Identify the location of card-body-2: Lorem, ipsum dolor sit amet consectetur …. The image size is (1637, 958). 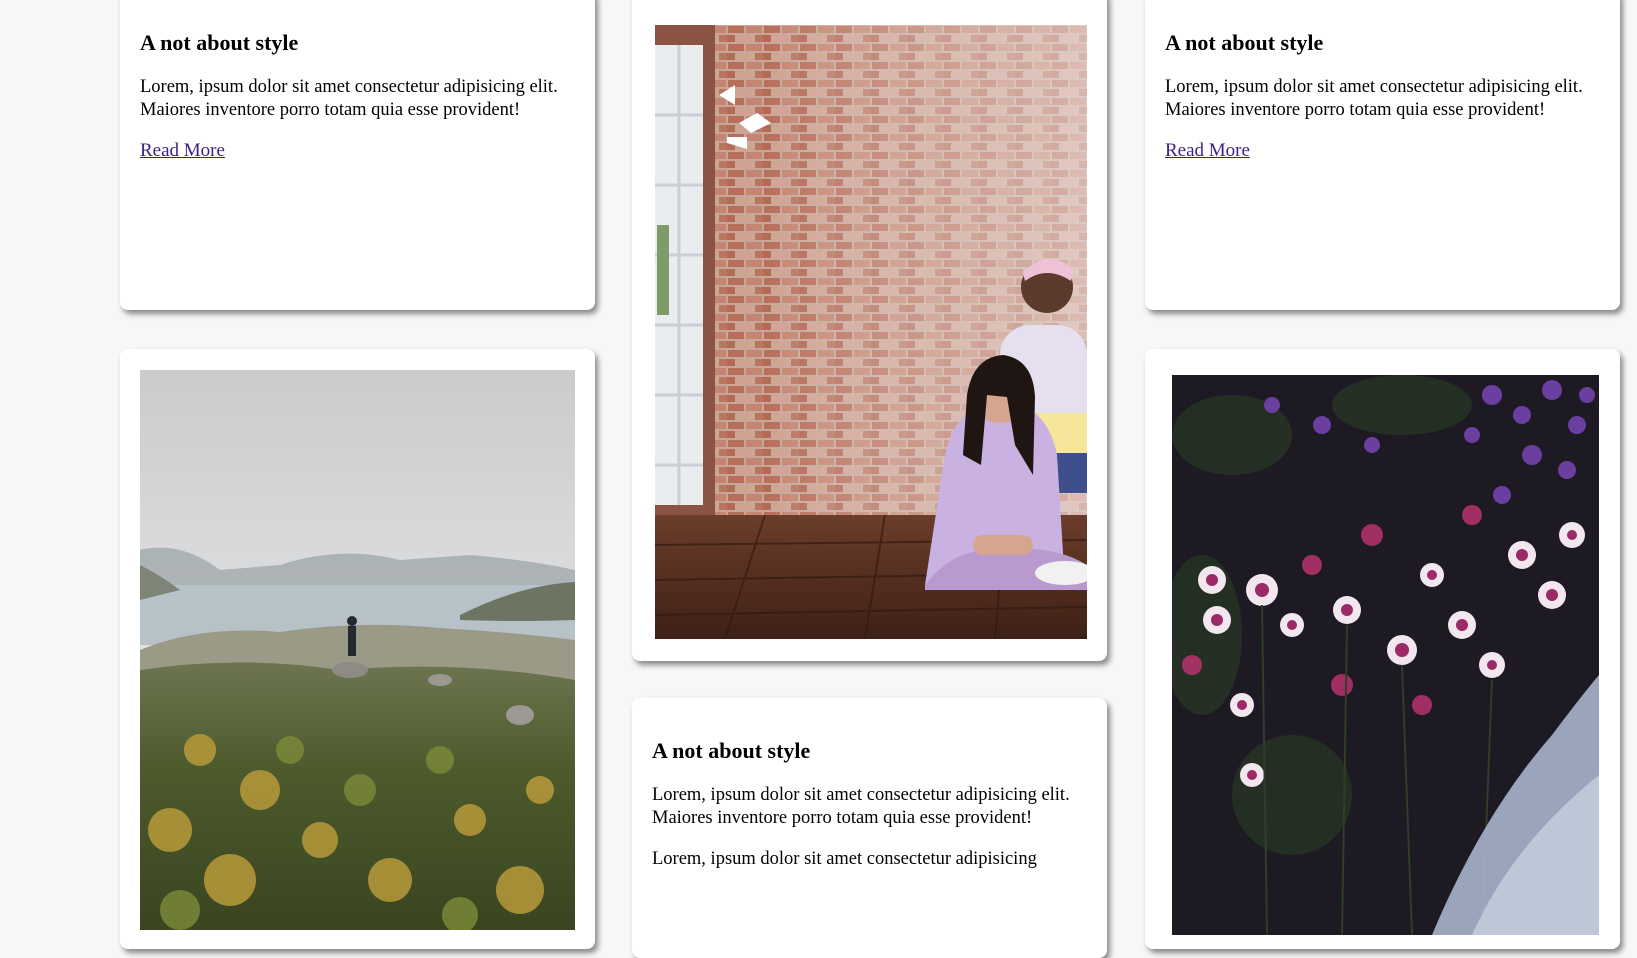
(844, 859).